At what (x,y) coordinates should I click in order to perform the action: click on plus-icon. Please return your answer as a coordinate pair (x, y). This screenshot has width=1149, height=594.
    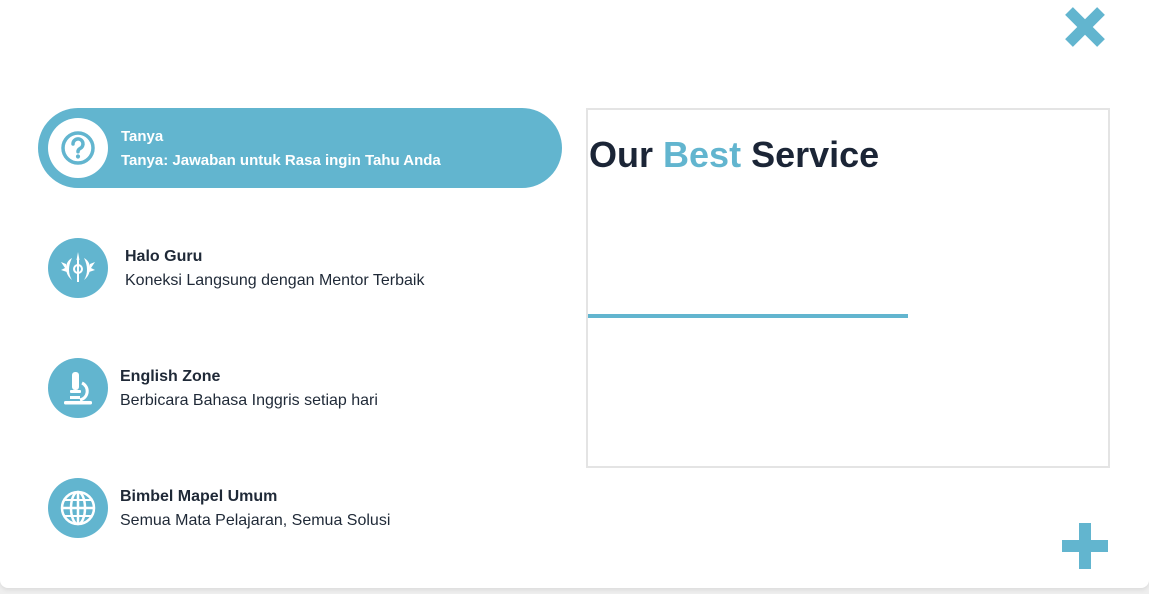
    Looking at the image, I should click on (1085, 546).